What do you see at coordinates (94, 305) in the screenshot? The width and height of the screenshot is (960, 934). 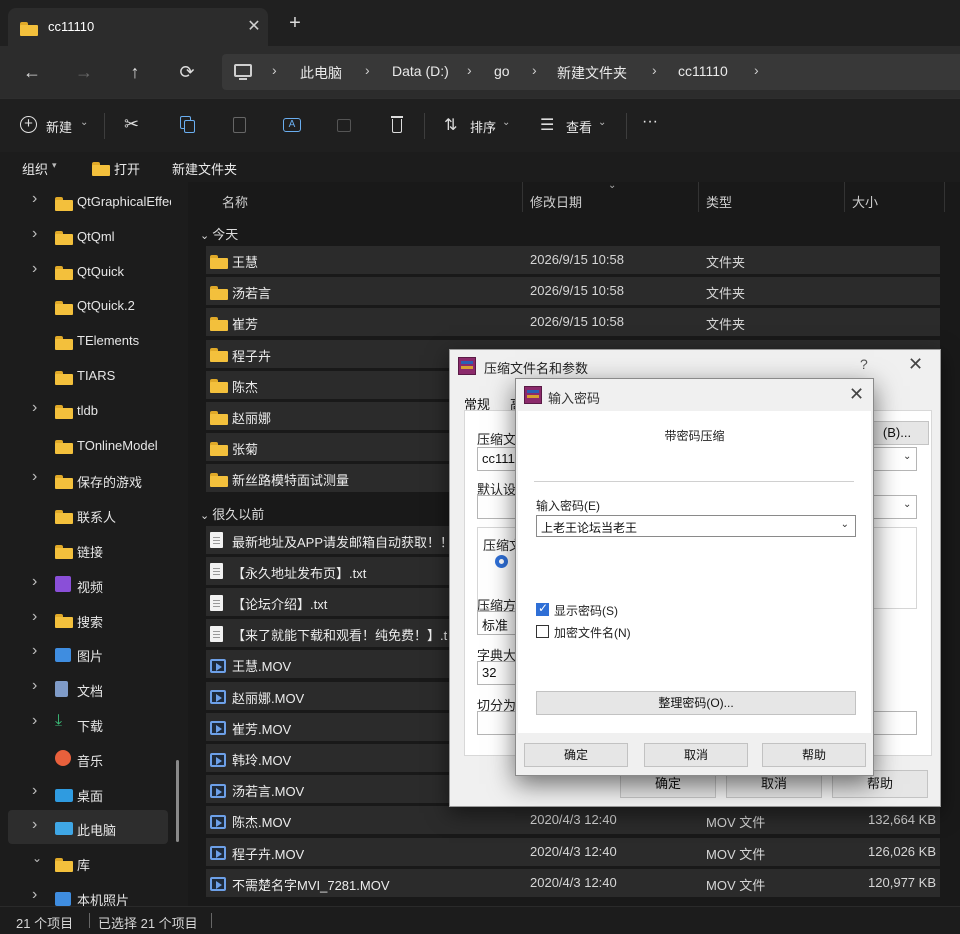 I see `sidebar-item: QtQuick.2` at bounding box center [94, 305].